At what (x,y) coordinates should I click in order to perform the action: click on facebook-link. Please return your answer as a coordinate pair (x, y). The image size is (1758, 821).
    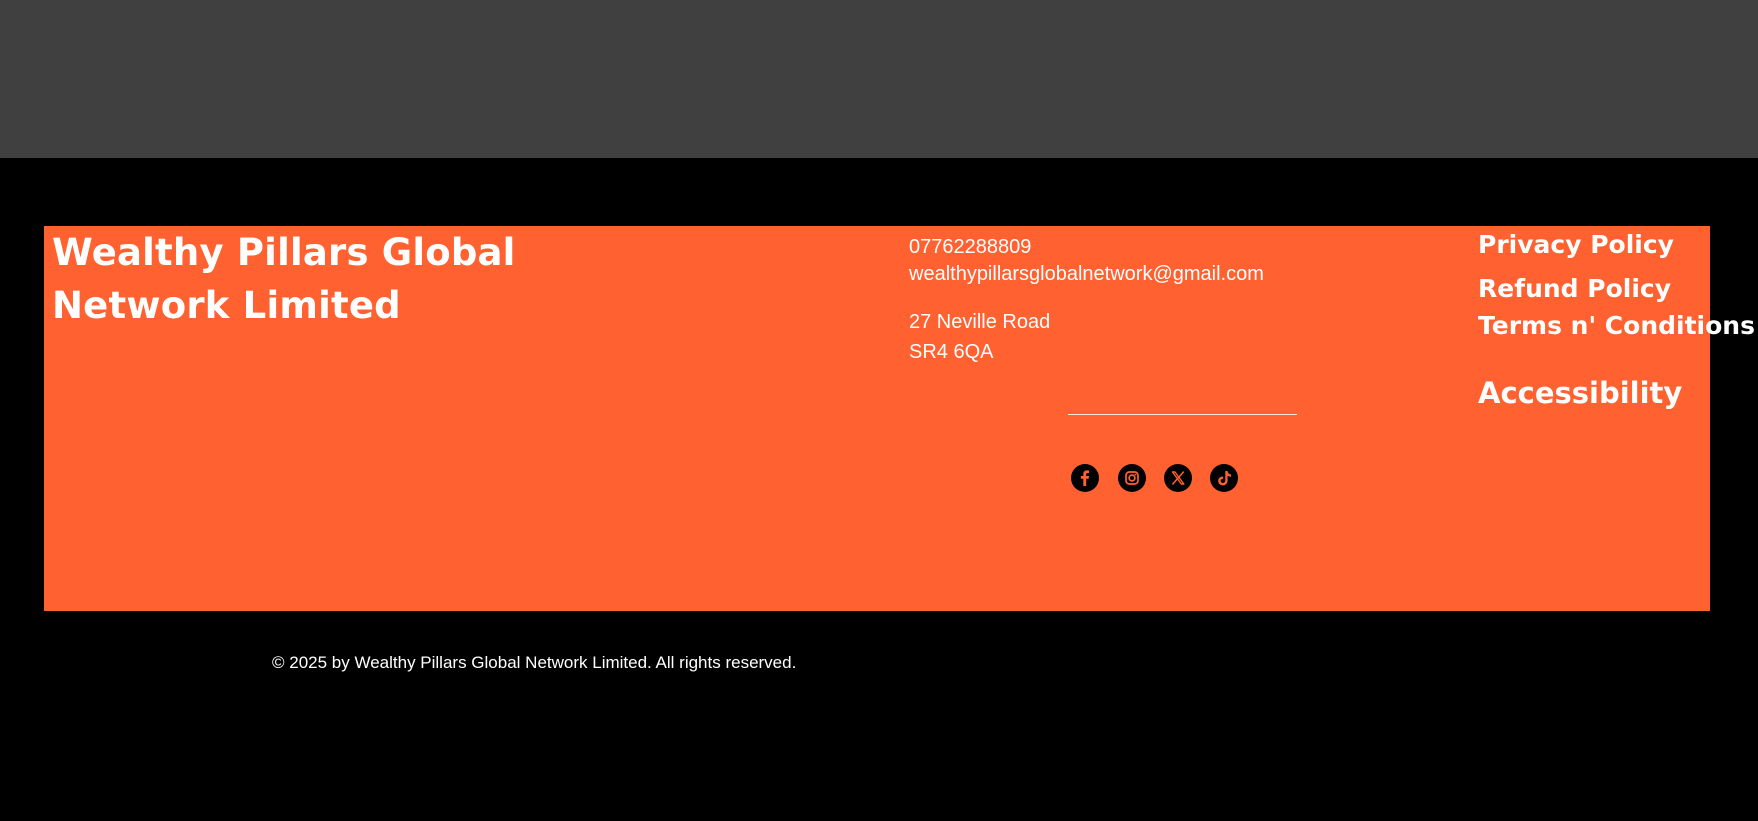
    Looking at the image, I should click on (1085, 478).